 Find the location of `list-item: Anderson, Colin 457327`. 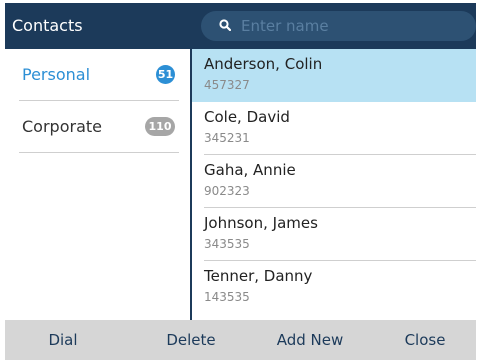

list-item: Anderson, Colin 457327 is located at coordinates (334, 75).